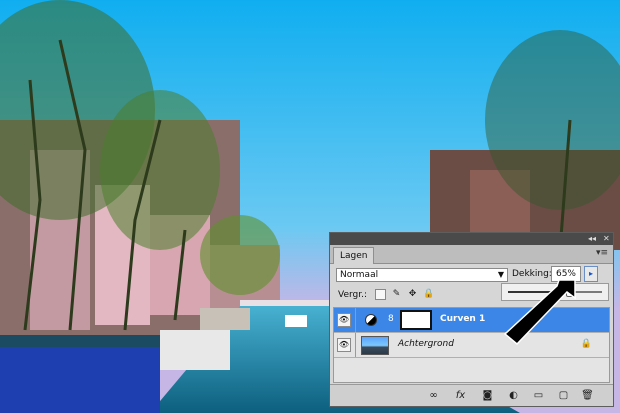  I want to click on add-mask-icon: ◙, so click(487, 395).